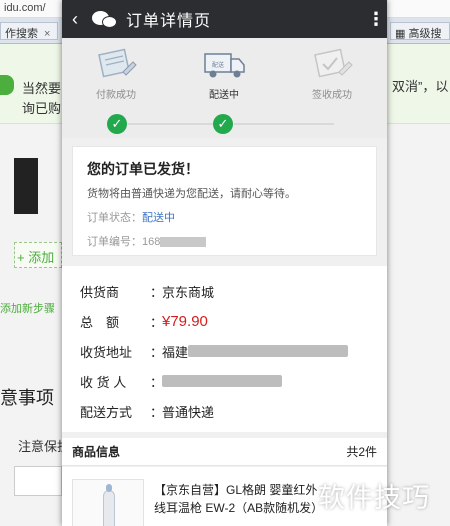 The width and height of the screenshot is (450, 526). What do you see at coordinates (96, 452) in the screenshot?
I see `goods-header-label: 商品信息` at bounding box center [96, 452].